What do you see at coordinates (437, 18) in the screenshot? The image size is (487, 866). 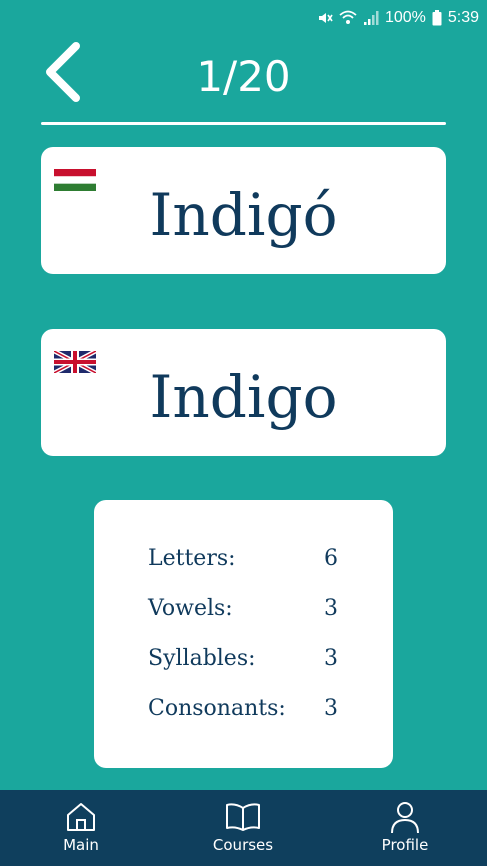 I see `battery-icon` at bounding box center [437, 18].